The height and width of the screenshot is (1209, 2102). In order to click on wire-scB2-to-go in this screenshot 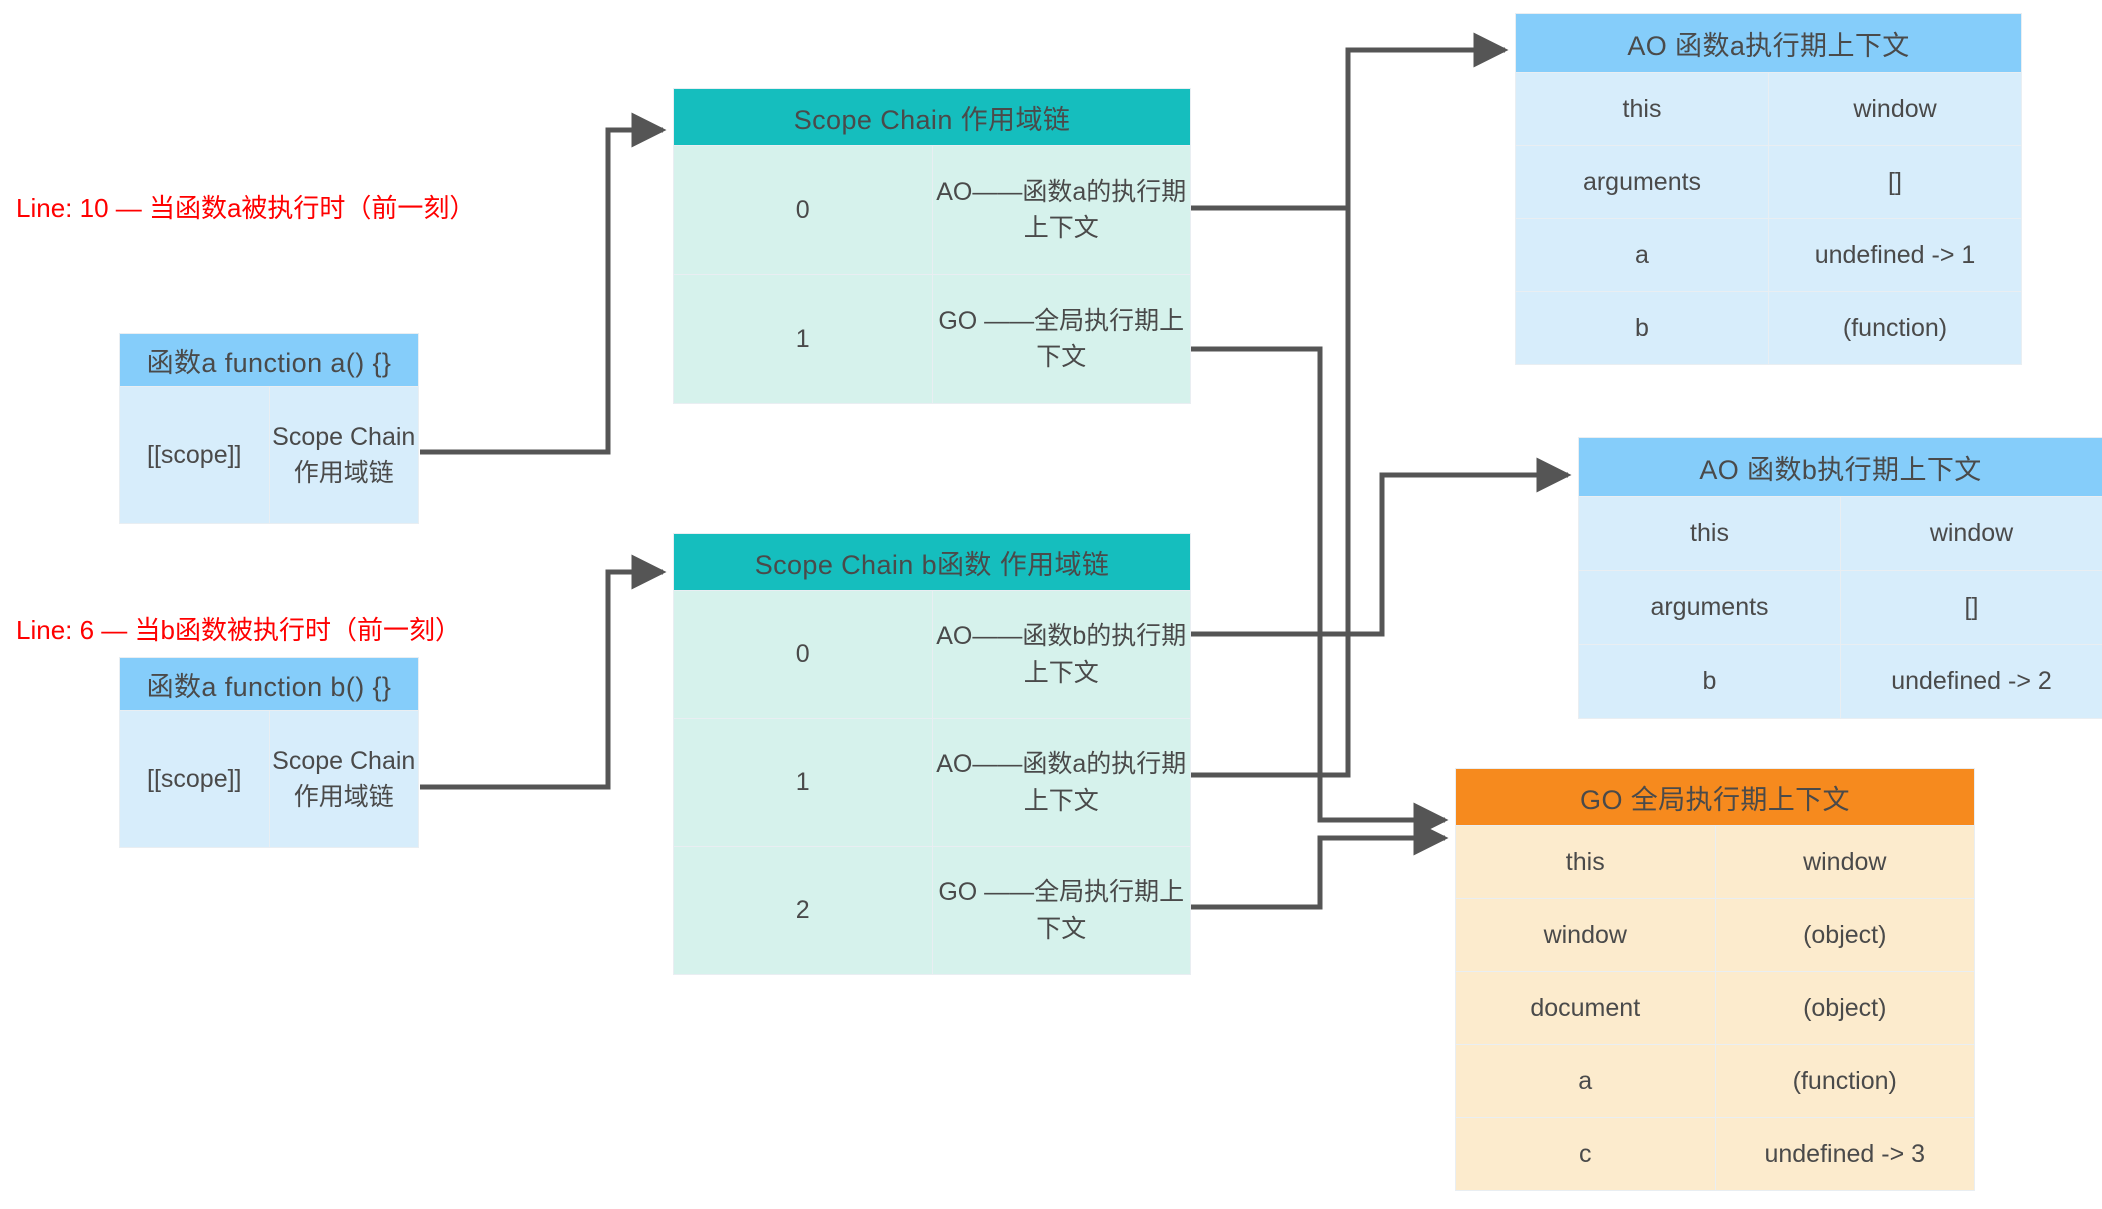, I will do `click(1320, 865)`.